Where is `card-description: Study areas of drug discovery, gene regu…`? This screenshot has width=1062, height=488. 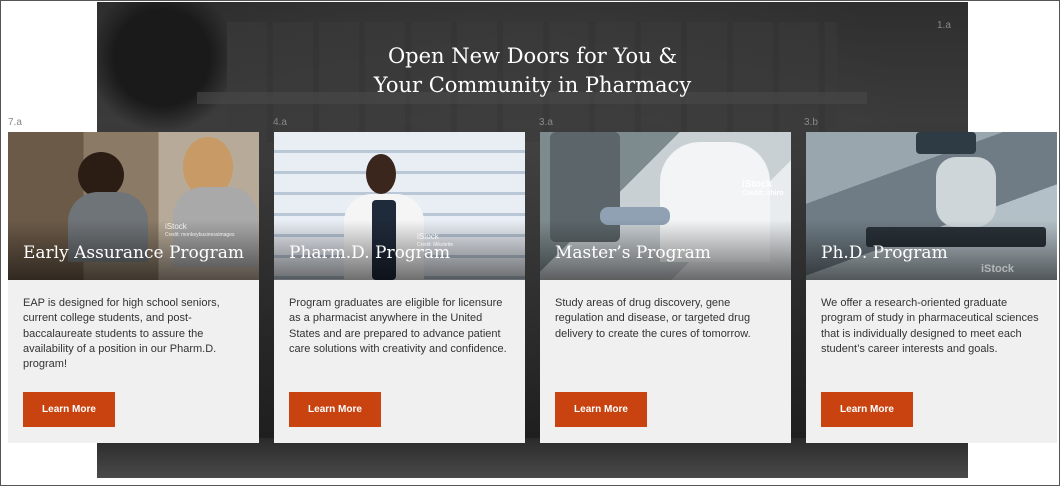 card-description: Study areas of drug discovery, gene regu… is located at coordinates (653, 318).